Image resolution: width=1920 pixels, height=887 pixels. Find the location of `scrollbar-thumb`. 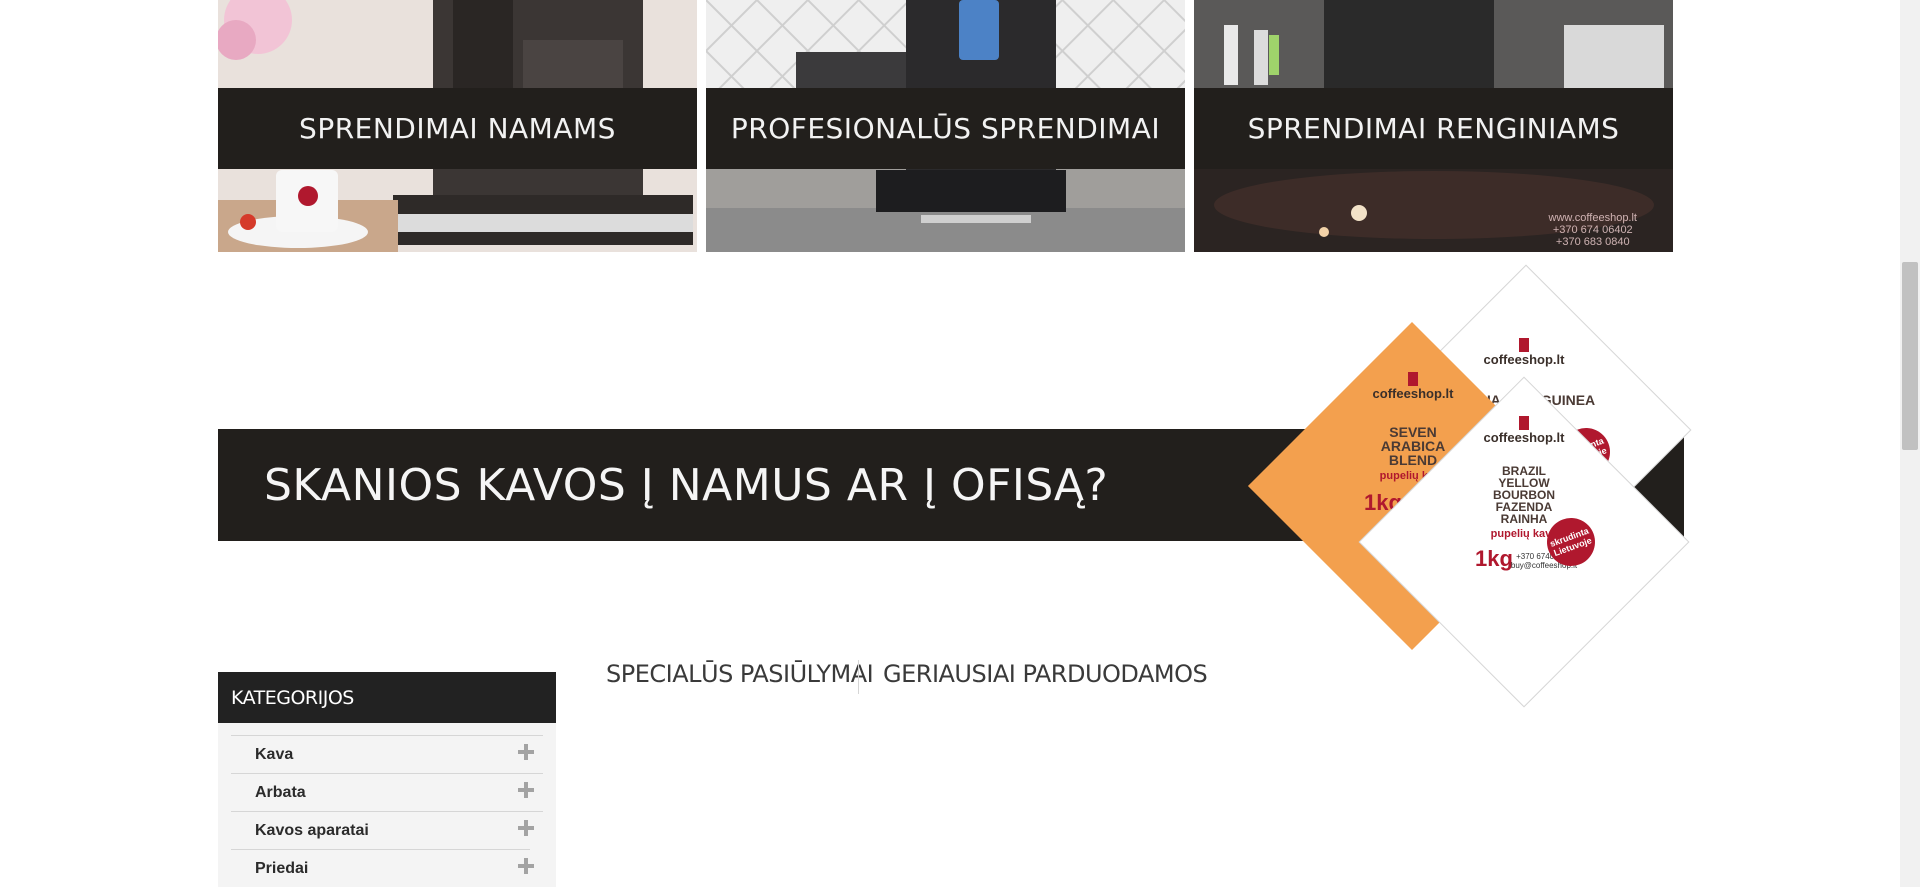

scrollbar-thumb is located at coordinates (1910, 356).